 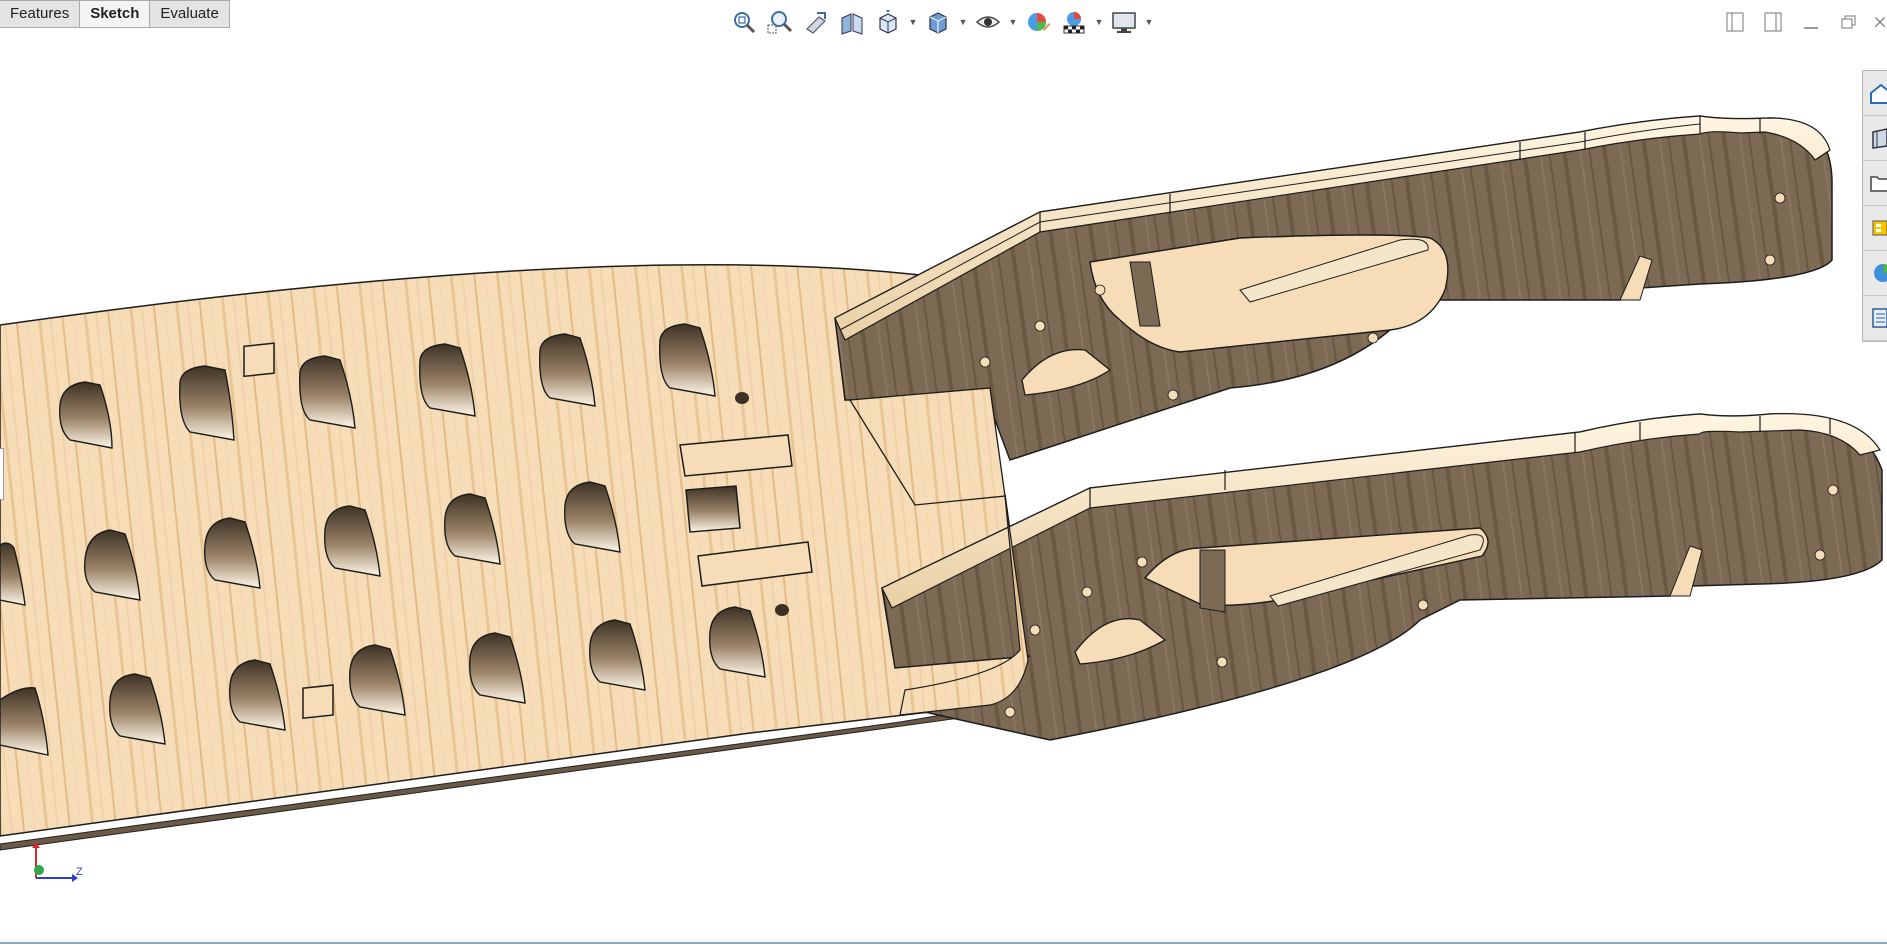 What do you see at coordinates (888, 22) in the screenshot?
I see `view-orientation-icon` at bounding box center [888, 22].